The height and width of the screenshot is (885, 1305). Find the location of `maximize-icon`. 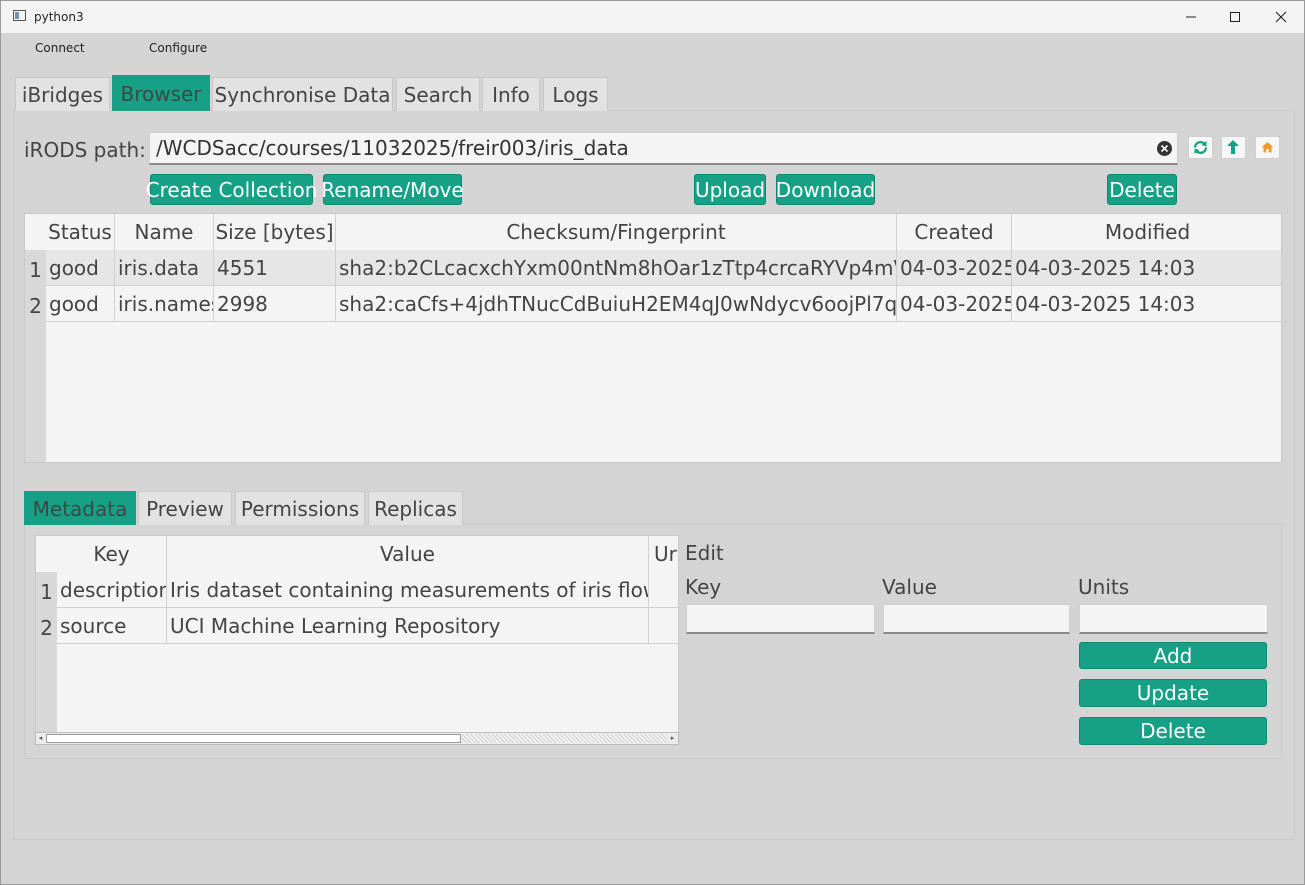

maximize-icon is located at coordinates (1235, 17).